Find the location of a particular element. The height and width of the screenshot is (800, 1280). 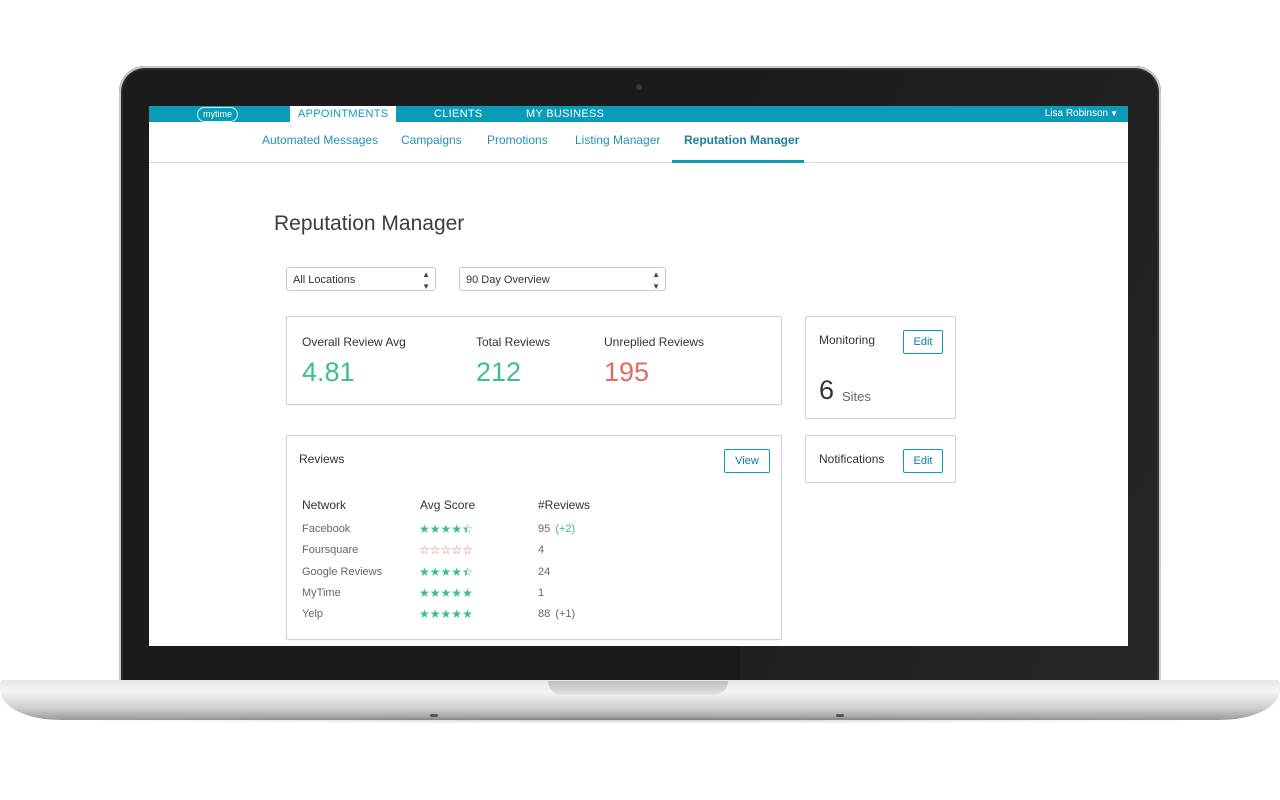

total-reviews-value: 212 is located at coordinates (499, 372).